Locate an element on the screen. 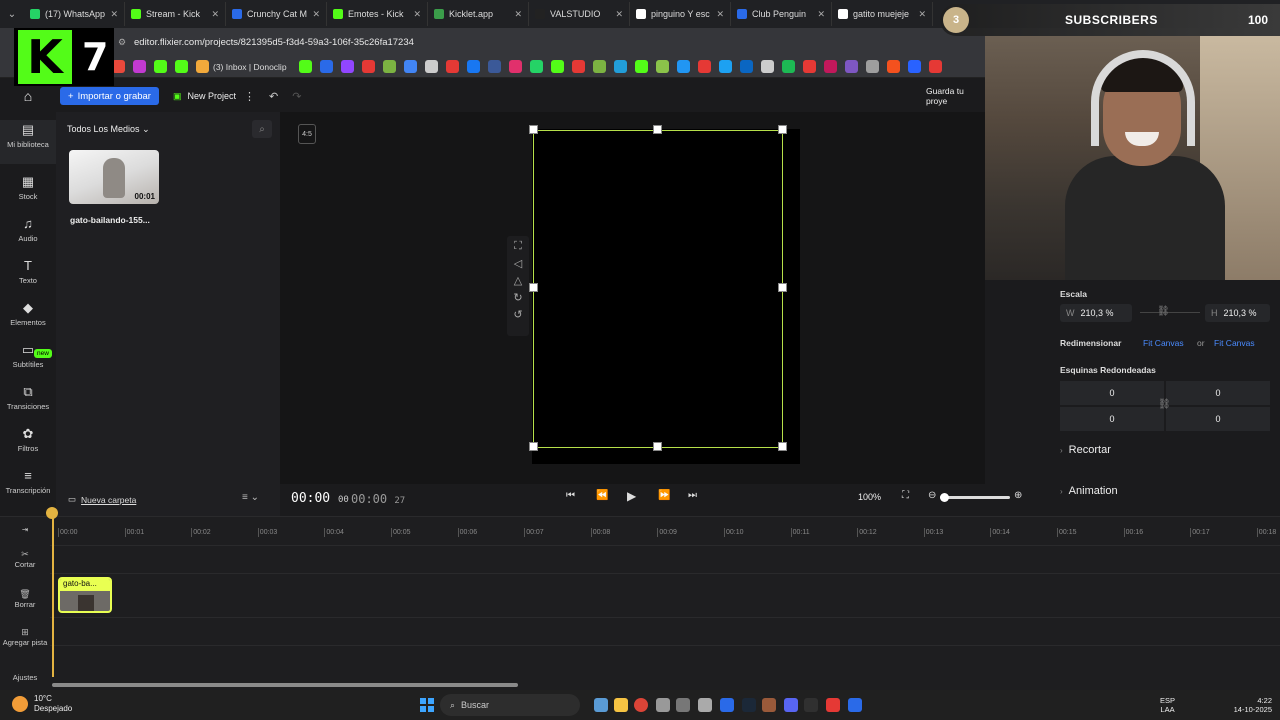 The image size is (1280, 720). new-project-button: ▣ New Project is located at coordinates (204, 96).